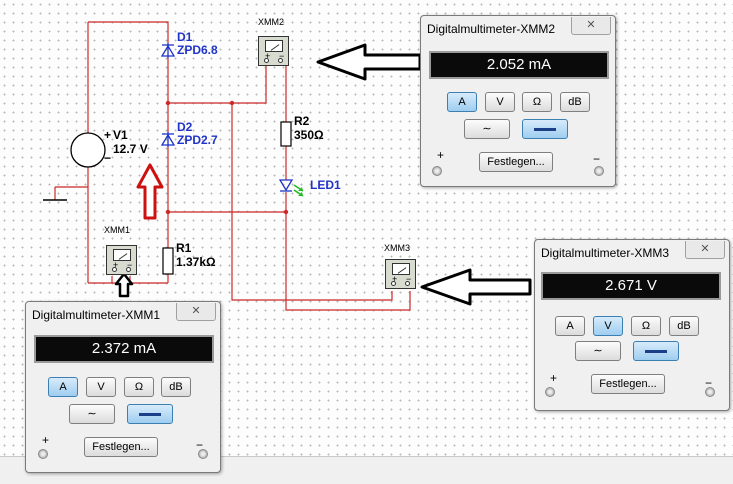  Describe the element at coordinates (407, 283) in the screenshot. I see `xmm3-terminal-minus` at that location.